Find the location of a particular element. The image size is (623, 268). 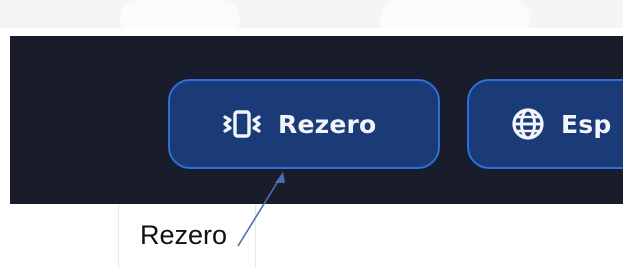

globe-icon is located at coordinates (528, 124).